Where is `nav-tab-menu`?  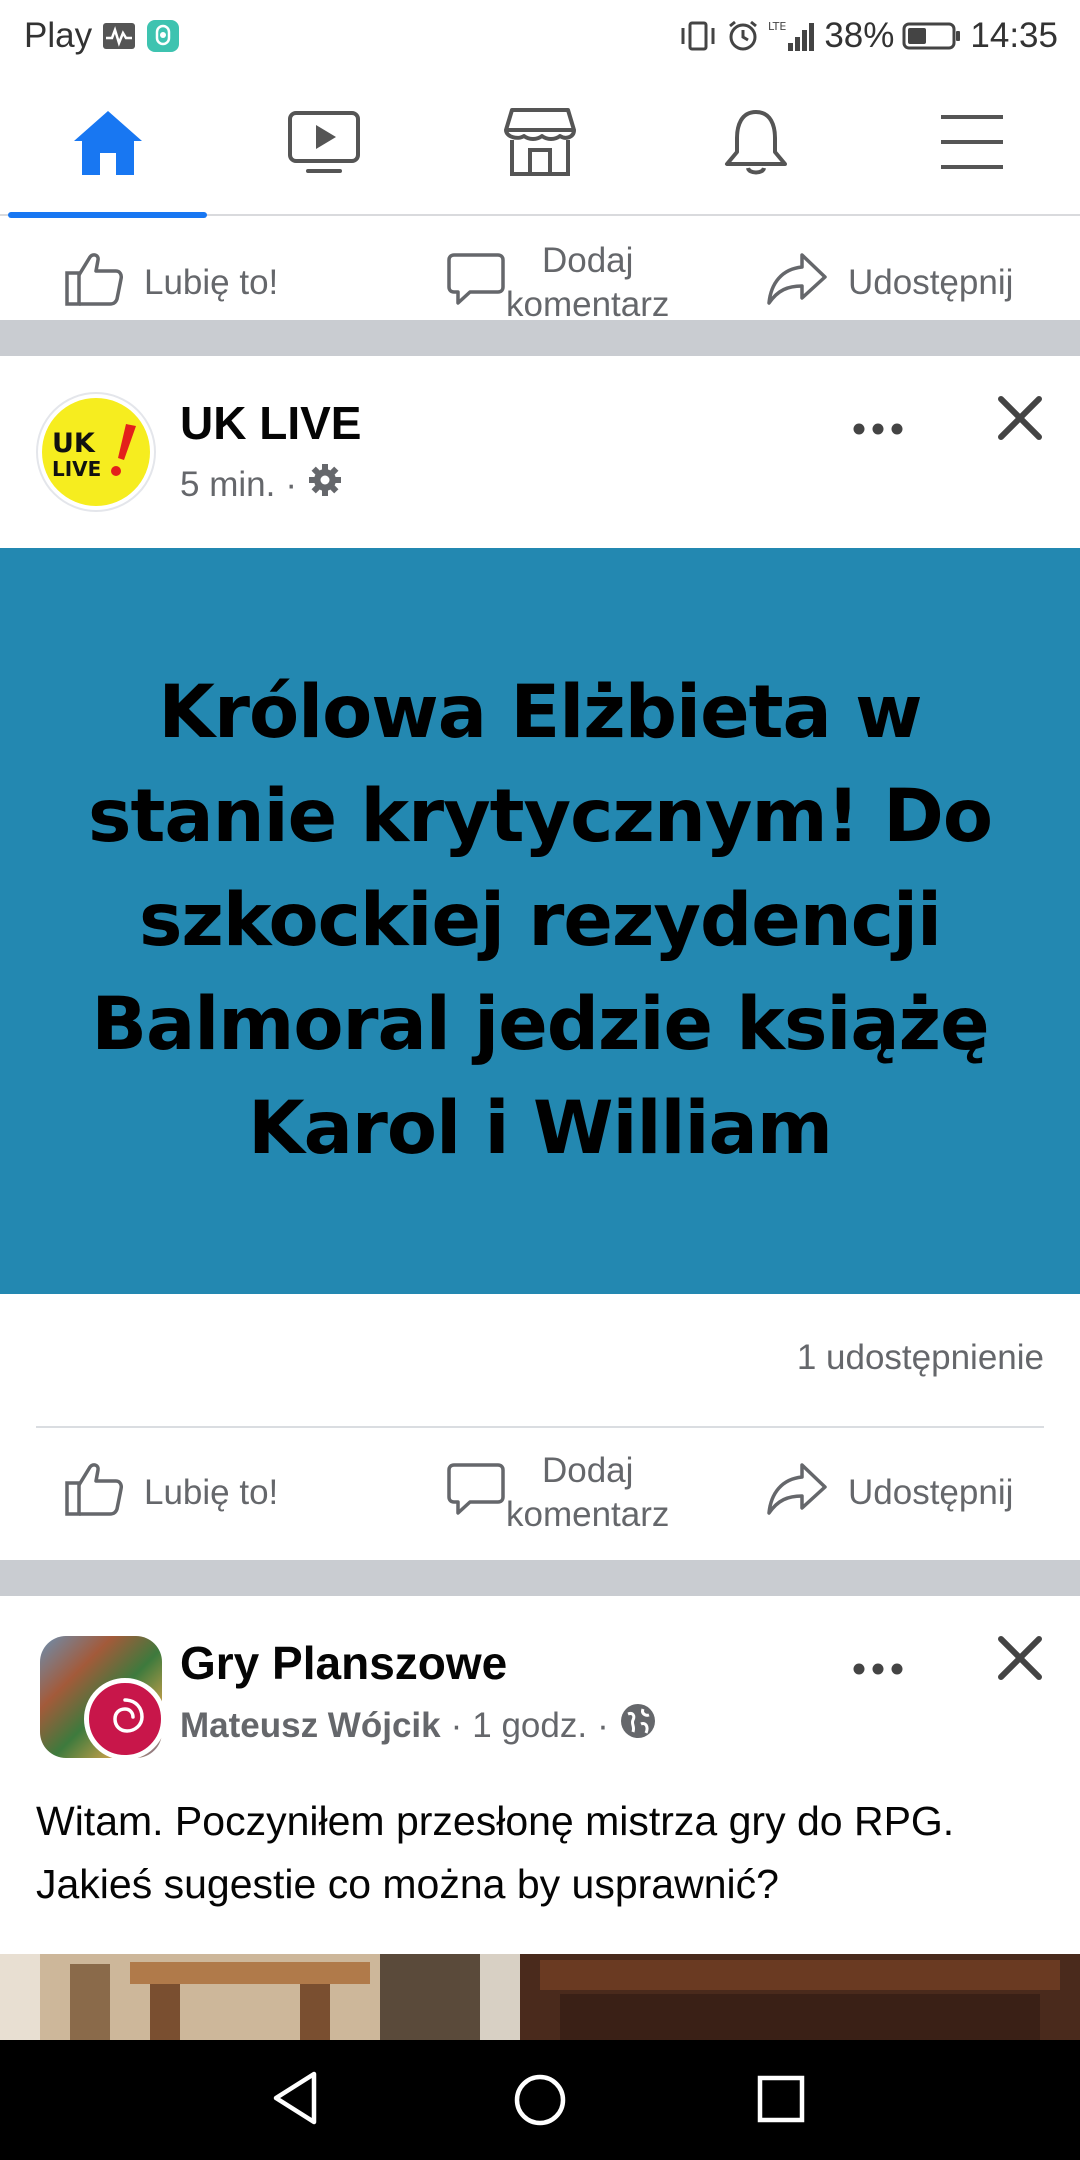
nav-tab-menu is located at coordinates (972, 144).